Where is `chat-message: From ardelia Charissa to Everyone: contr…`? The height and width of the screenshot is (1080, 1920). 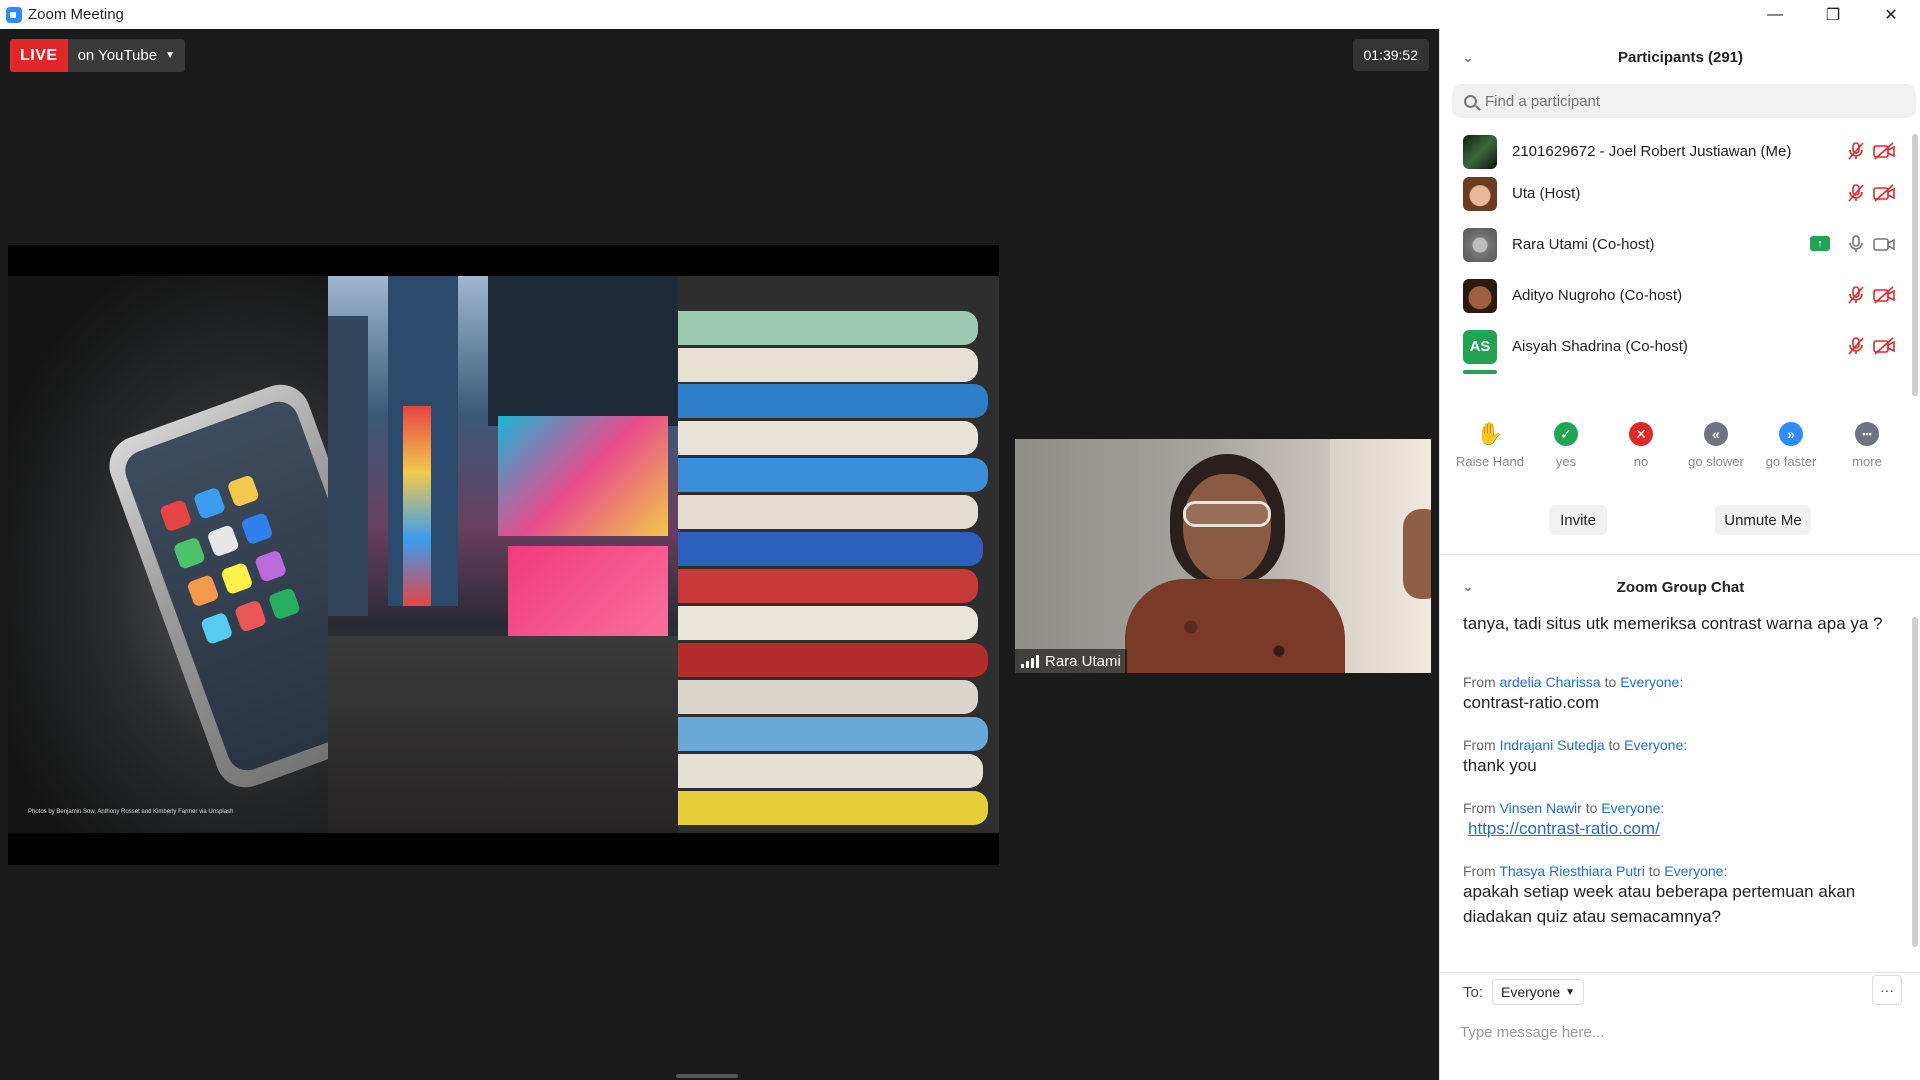 chat-message: From ardelia Charissa to Everyone: contr… is located at coordinates (1673, 694).